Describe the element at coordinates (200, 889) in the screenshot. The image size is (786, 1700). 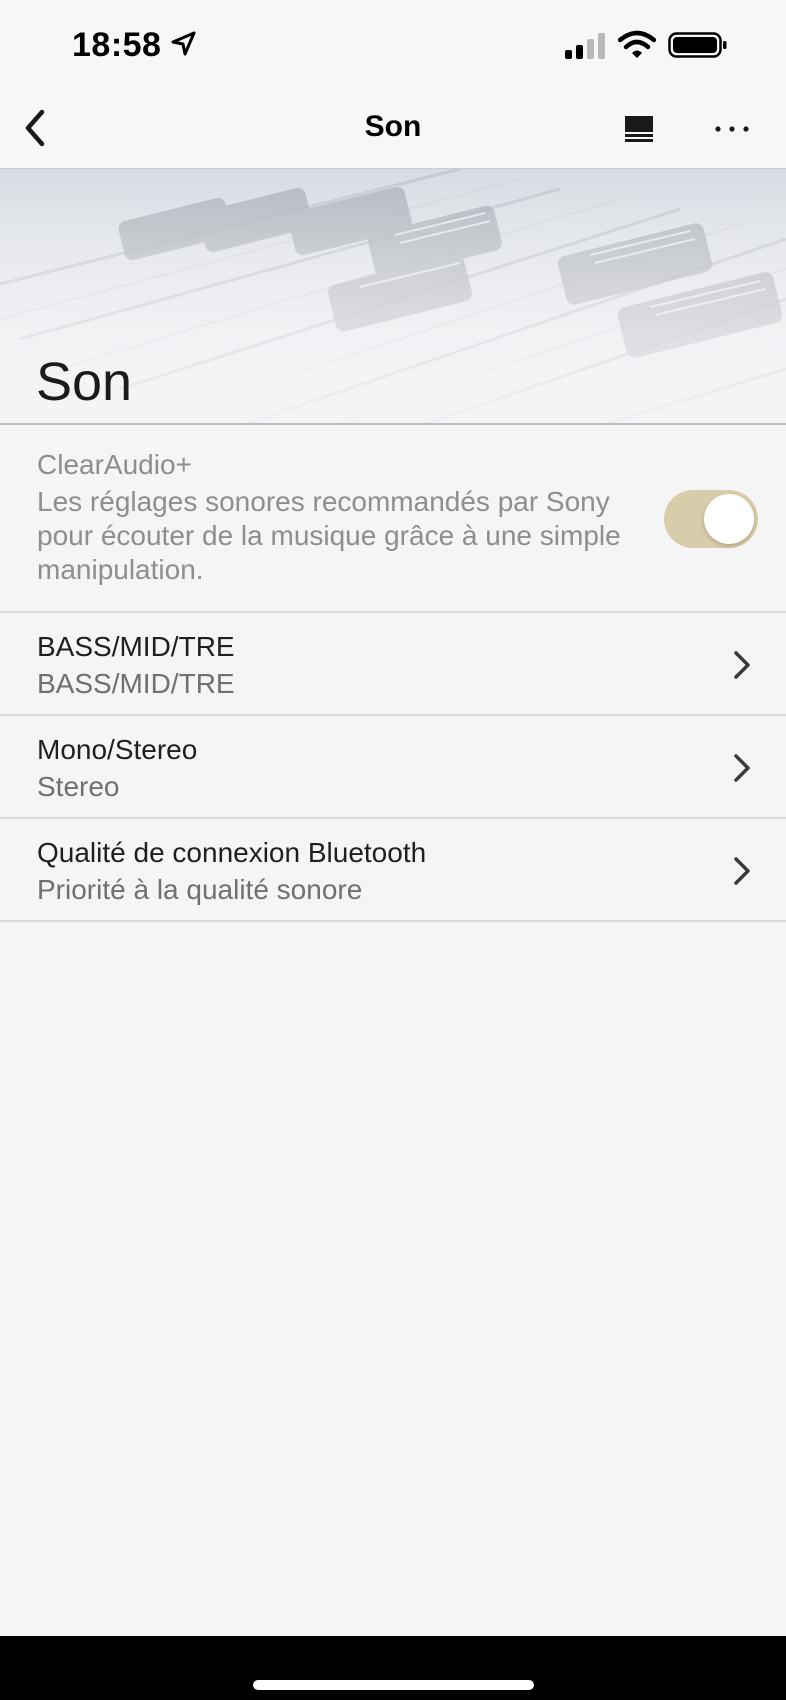
I see `setting-value: Priorité à la qualité sonore` at that location.